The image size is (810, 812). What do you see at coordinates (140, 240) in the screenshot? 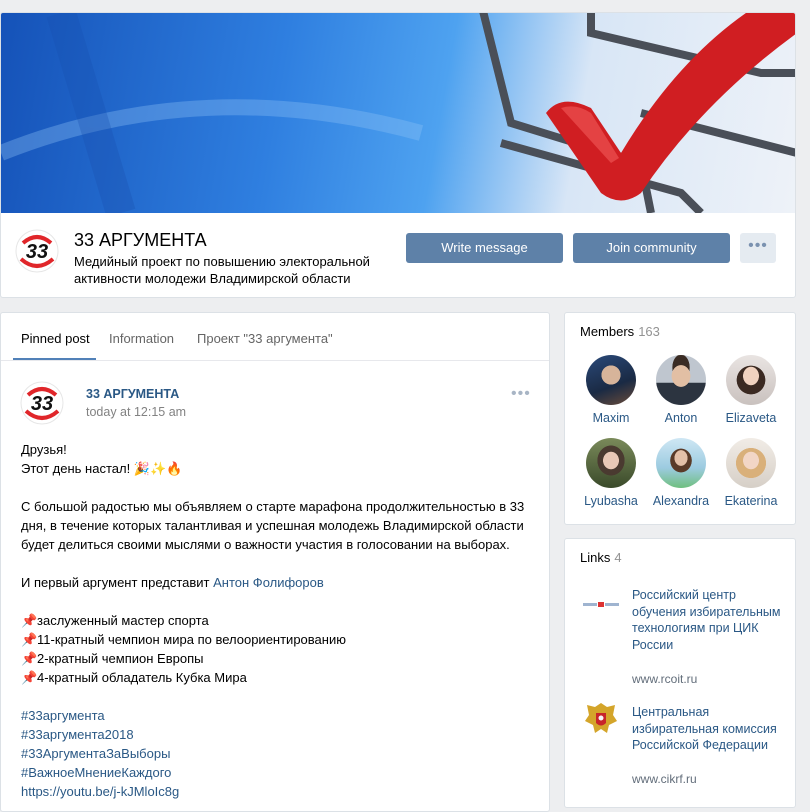
I see `group-name: 33 АРГУМЕНТА` at bounding box center [140, 240].